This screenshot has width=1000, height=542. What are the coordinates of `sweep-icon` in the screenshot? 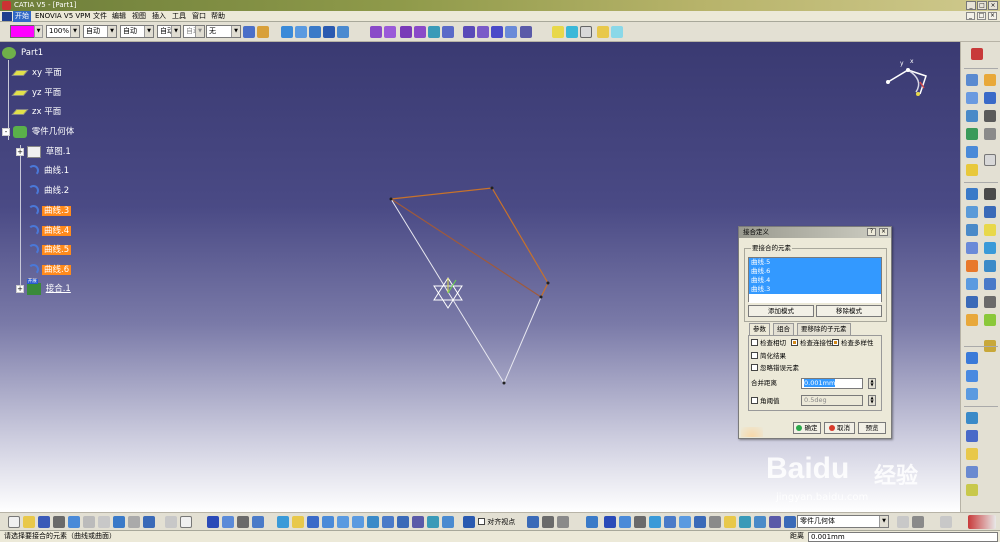 It's located at (406, 32).